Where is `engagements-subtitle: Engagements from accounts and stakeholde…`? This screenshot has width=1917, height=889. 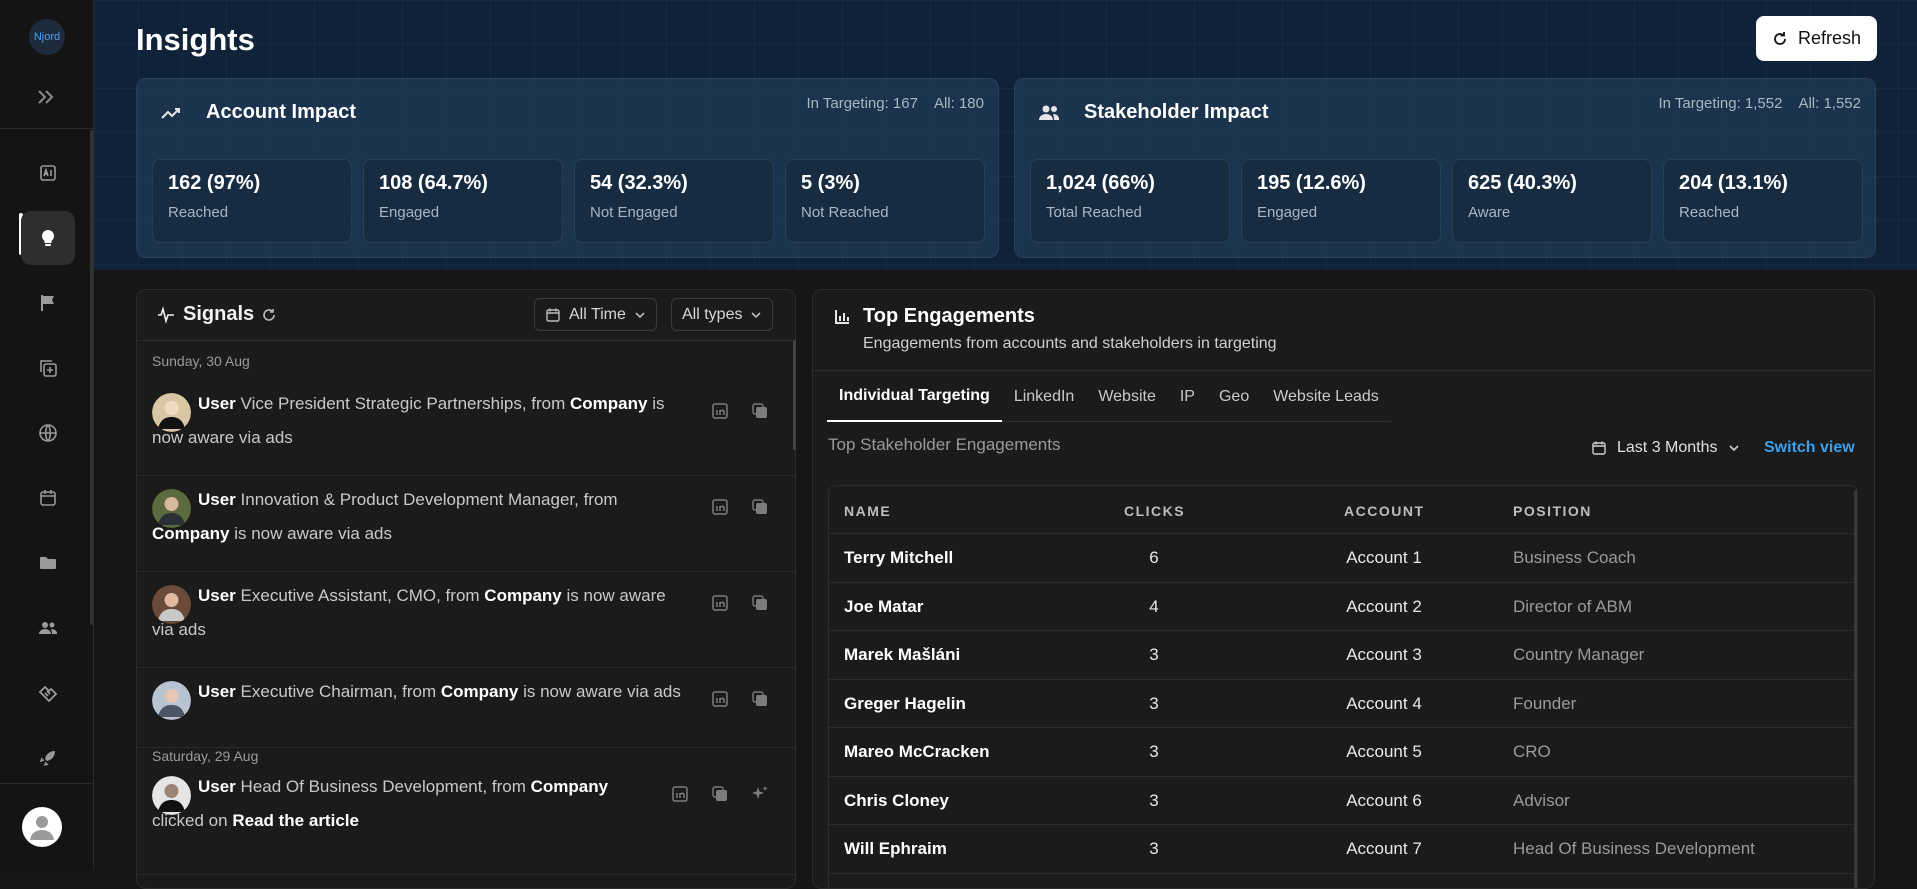 engagements-subtitle: Engagements from accounts and stakeholde… is located at coordinates (1070, 343).